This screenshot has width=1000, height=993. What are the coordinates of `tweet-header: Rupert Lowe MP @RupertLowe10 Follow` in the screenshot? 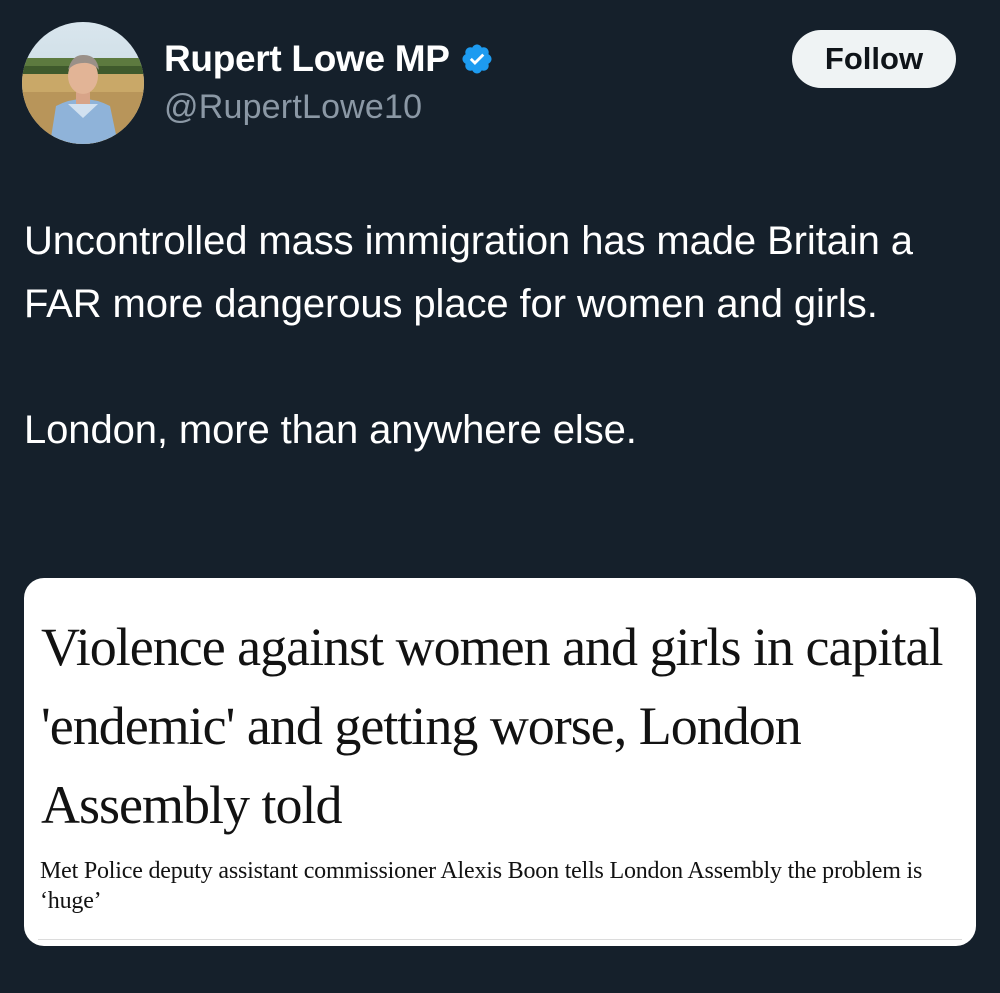 It's located at (492, 84).